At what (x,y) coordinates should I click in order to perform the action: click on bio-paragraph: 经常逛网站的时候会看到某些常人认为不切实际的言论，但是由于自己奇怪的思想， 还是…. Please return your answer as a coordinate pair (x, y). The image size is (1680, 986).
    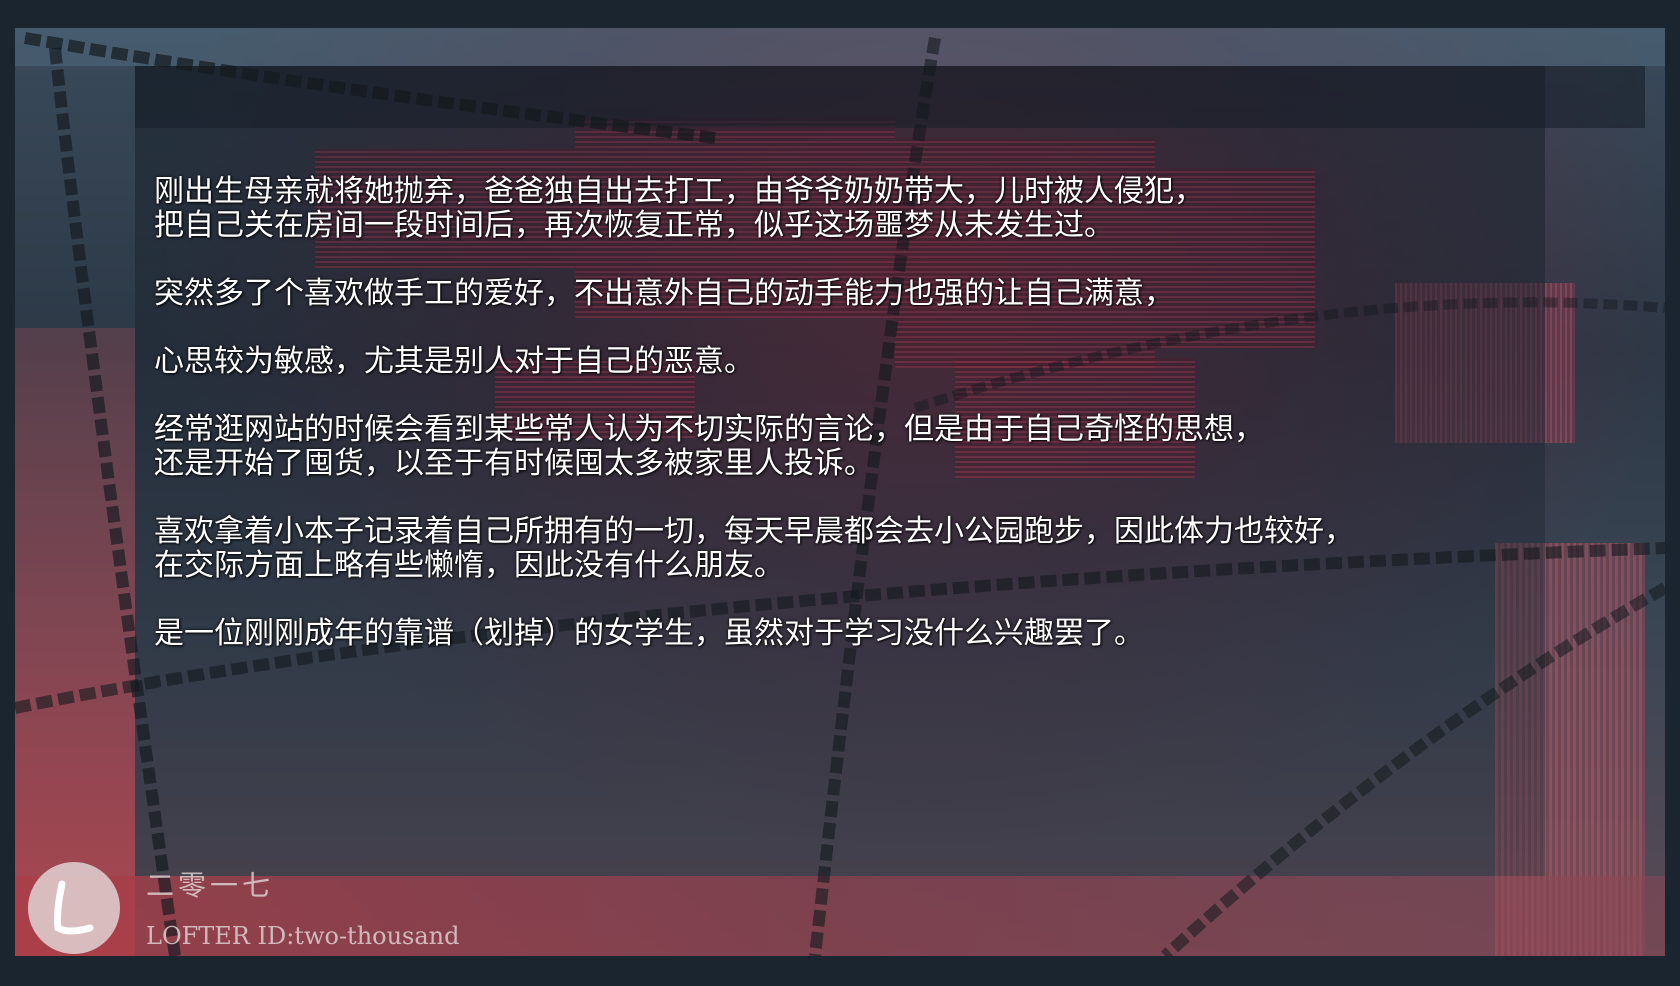
    Looking at the image, I should click on (854, 447).